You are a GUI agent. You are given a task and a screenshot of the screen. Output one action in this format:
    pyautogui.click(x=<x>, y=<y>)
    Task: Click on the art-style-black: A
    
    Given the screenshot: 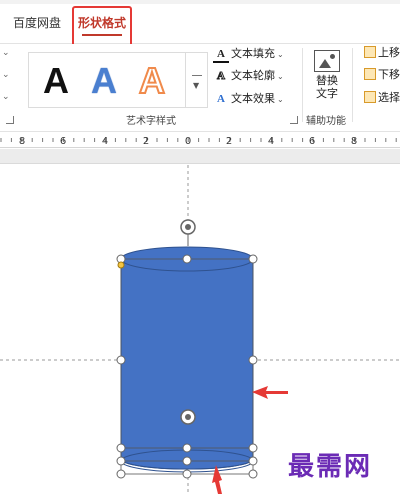 What is the action you would take?
    pyautogui.click(x=56, y=81)
    